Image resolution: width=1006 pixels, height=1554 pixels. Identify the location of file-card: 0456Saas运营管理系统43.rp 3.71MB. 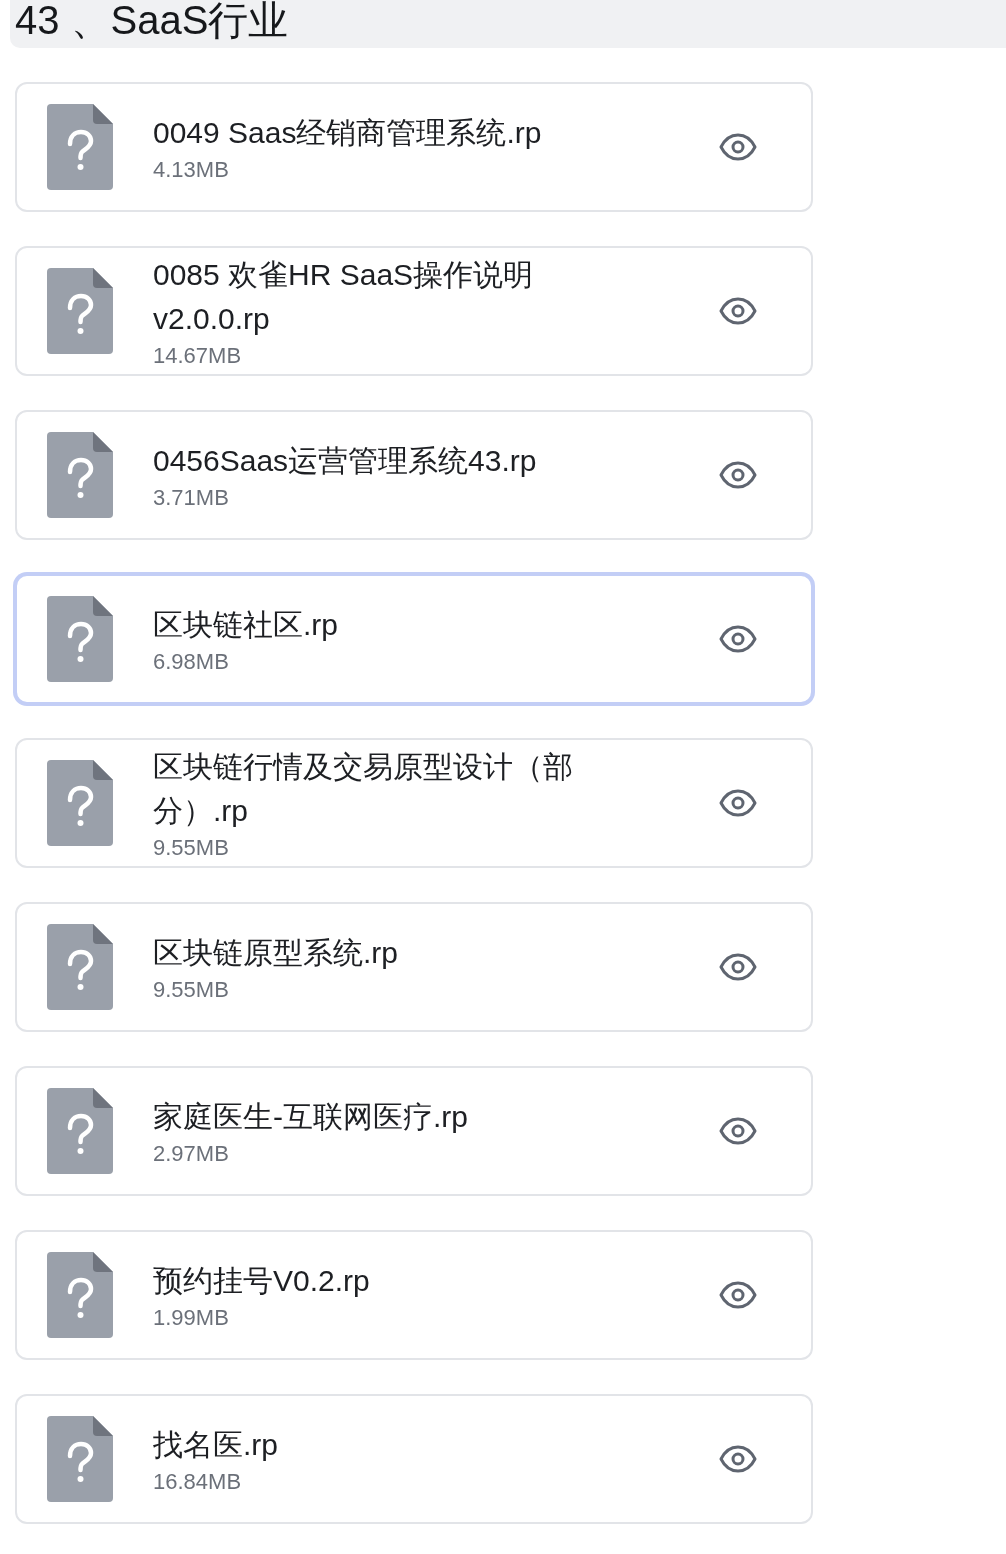
(414, 475).